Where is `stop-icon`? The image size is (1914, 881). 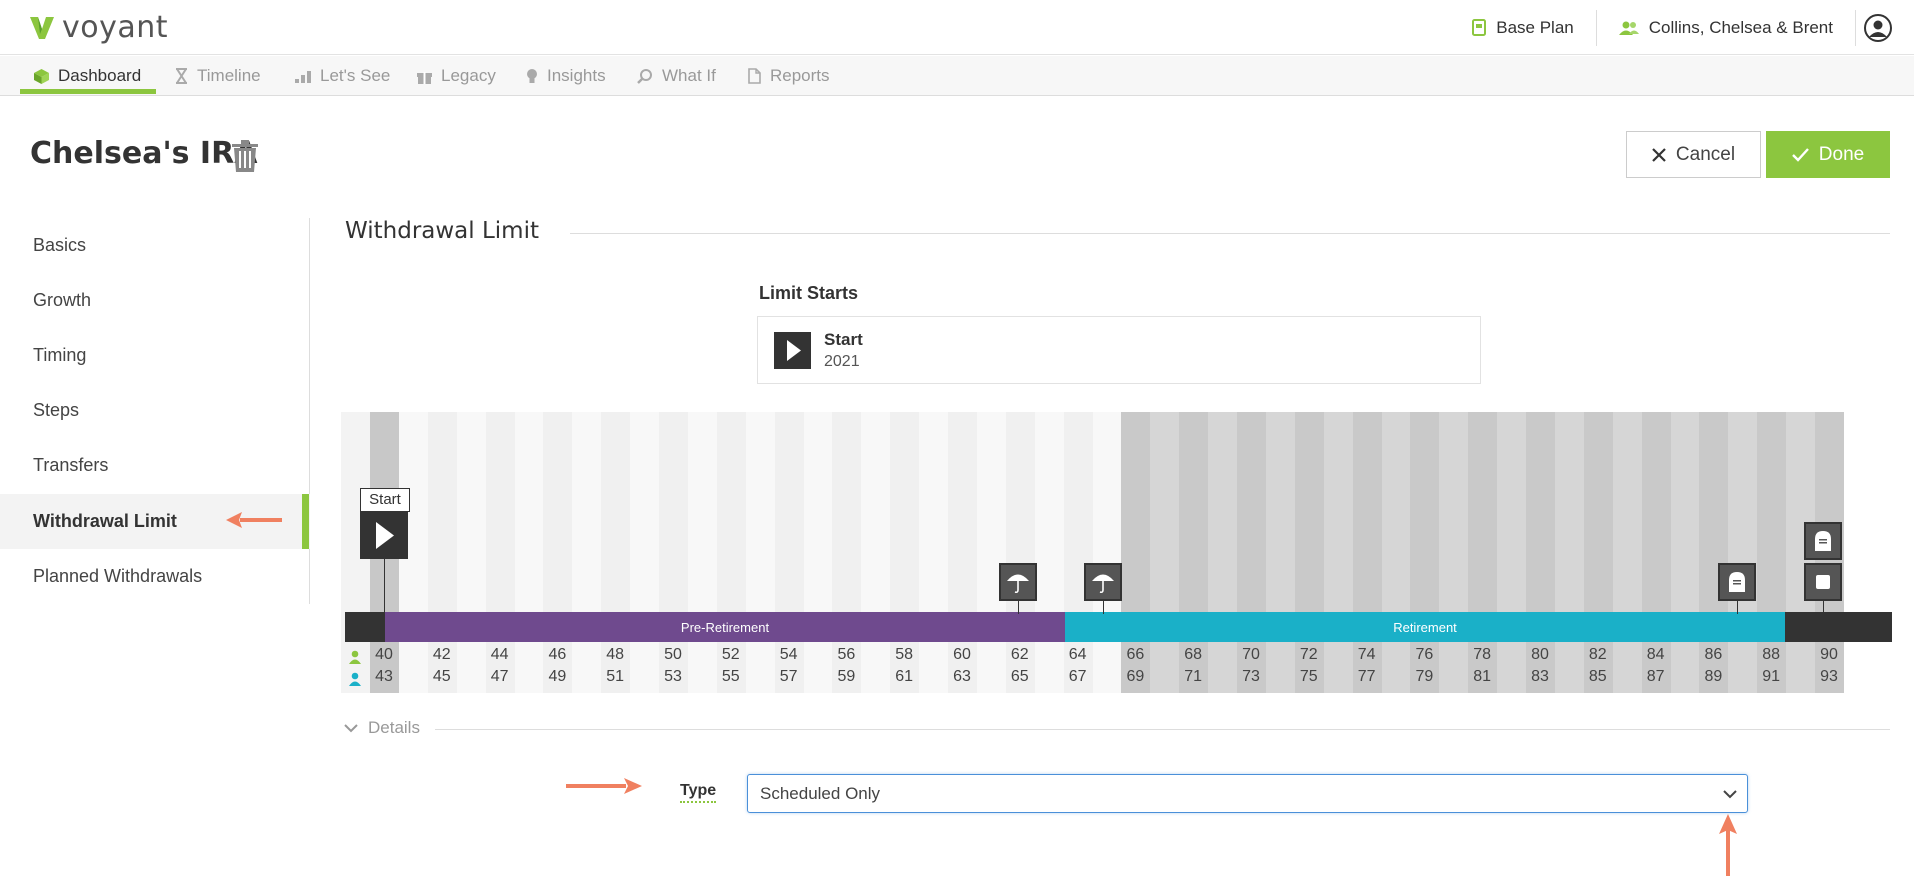 stop-icon is located at coordinates (1823, 582).